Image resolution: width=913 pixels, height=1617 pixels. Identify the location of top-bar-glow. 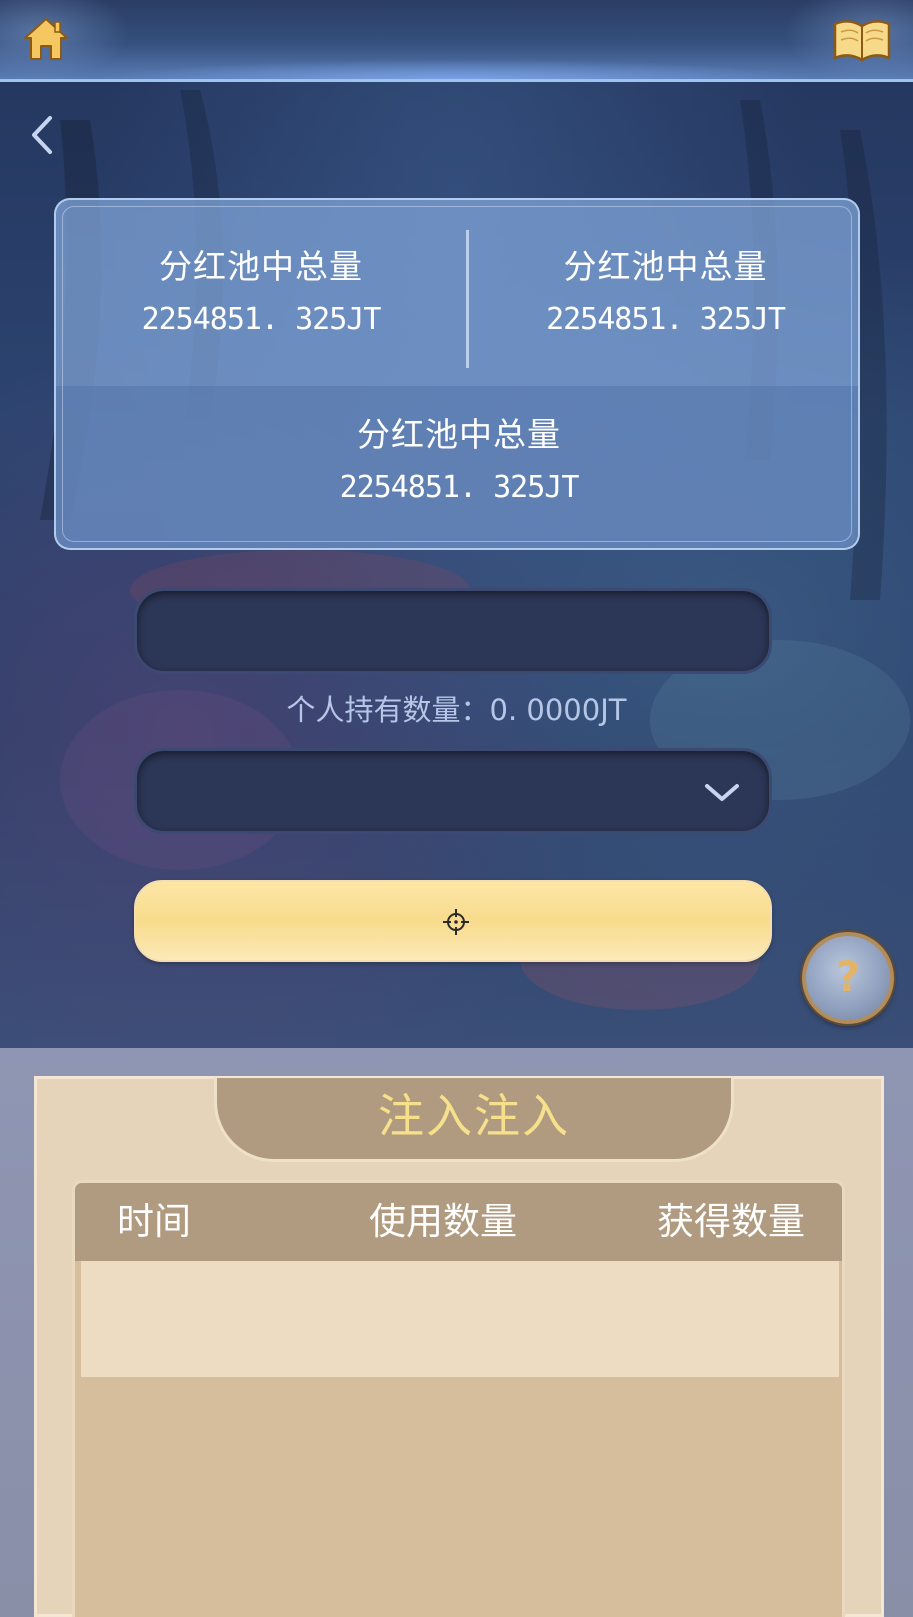
(456, 69).